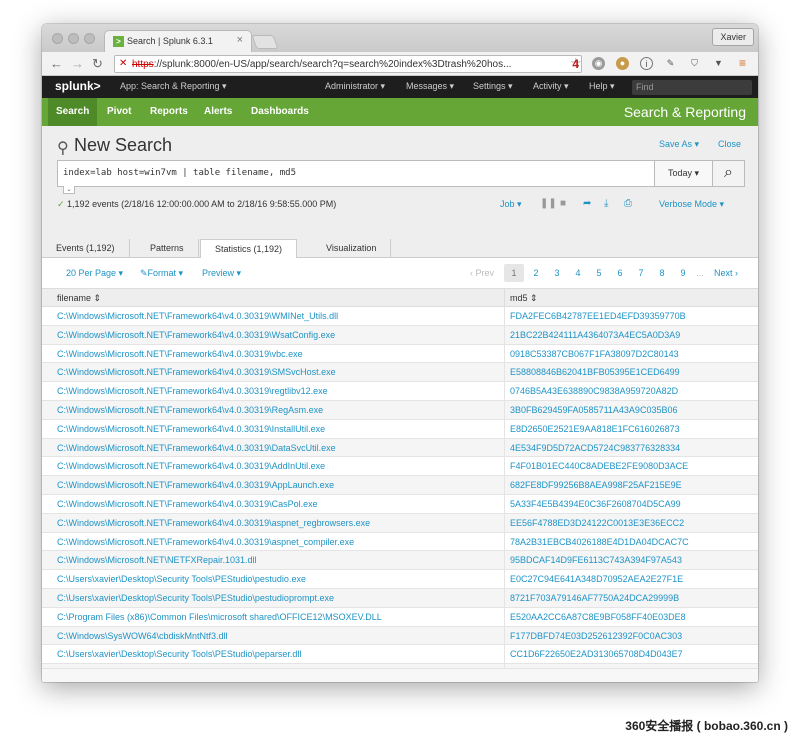  Describe the element at coordinates (729, 173) in the screenshot. I see `search-submit-button: ⌕` at that location.